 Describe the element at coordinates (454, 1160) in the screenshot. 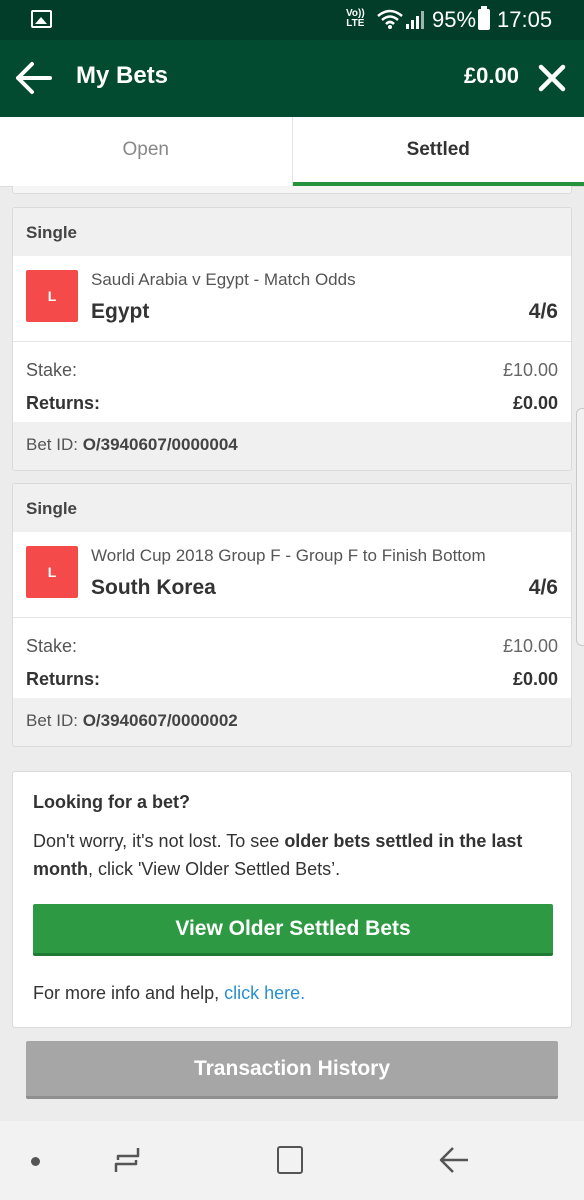

I see `back-icon` at that location.